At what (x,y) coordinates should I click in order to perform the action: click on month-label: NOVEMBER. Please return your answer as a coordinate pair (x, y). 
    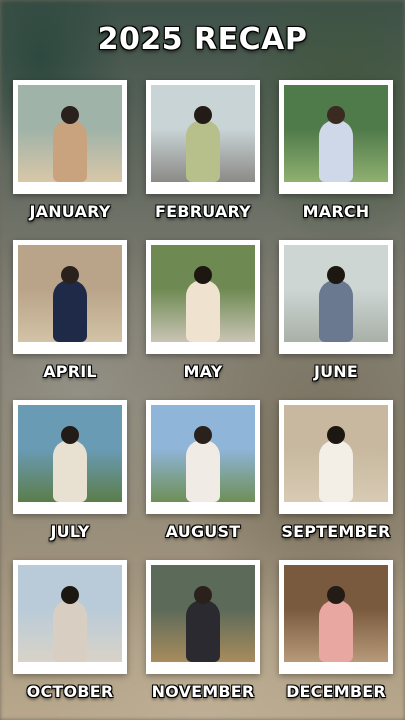
    Looking at the image, I should click on (203, 691).